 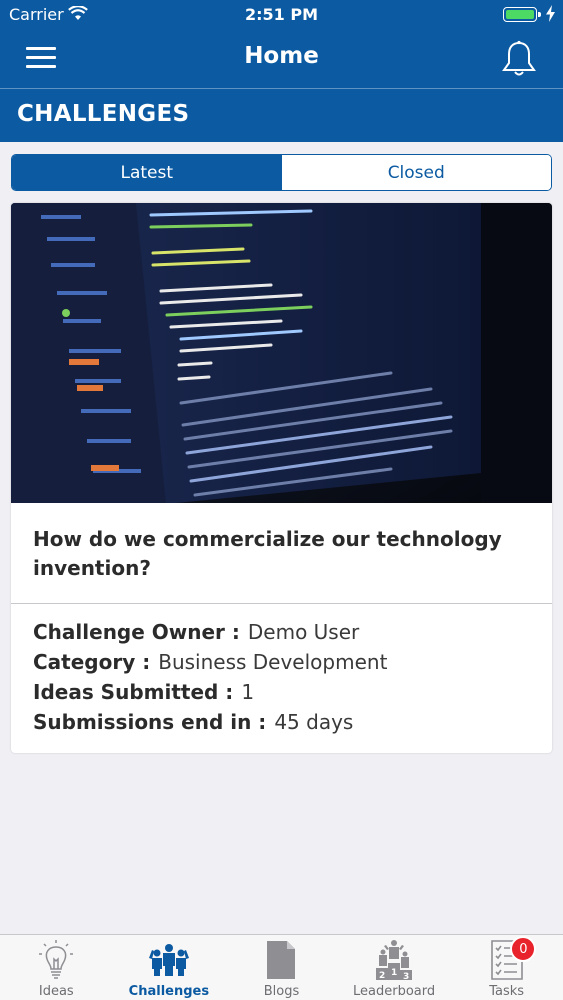 I want to click on charging-bolt-icon, so click(x=550, y=13).